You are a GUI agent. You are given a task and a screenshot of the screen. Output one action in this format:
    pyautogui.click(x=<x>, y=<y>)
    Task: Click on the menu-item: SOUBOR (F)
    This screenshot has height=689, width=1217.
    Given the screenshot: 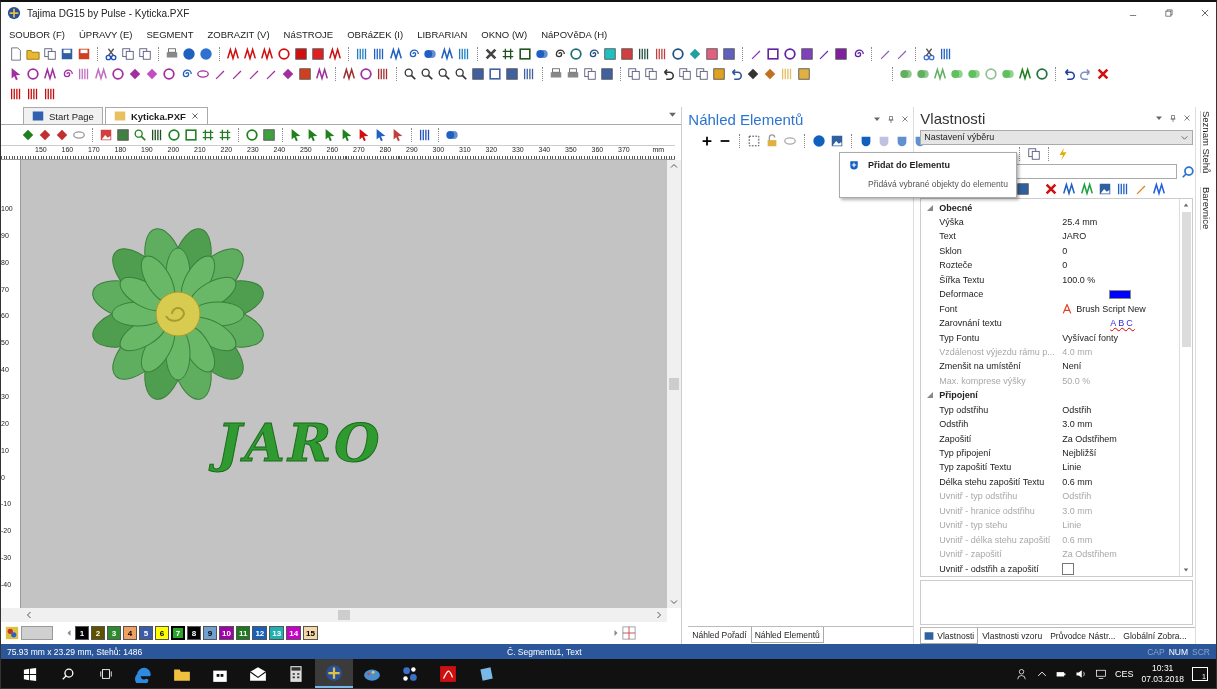 What is the action you would take?
    pyautogui.click(x=37, y=34)
    